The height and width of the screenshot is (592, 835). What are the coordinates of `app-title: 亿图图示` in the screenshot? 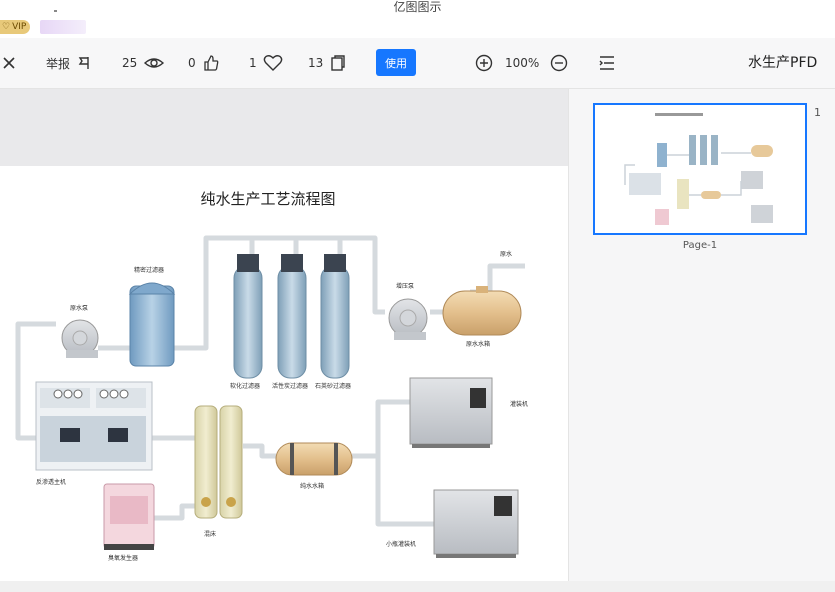 It's located at (417, 7).